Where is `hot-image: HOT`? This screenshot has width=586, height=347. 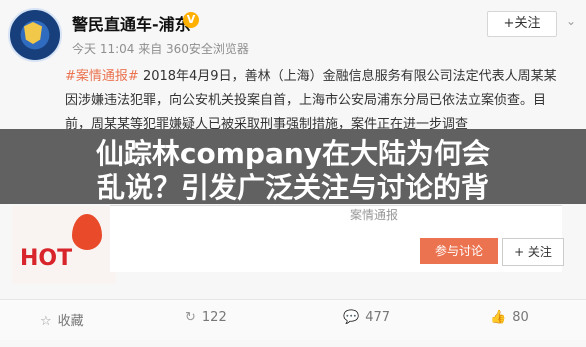
hot-image: HOT is located at coordinates (64, 245).